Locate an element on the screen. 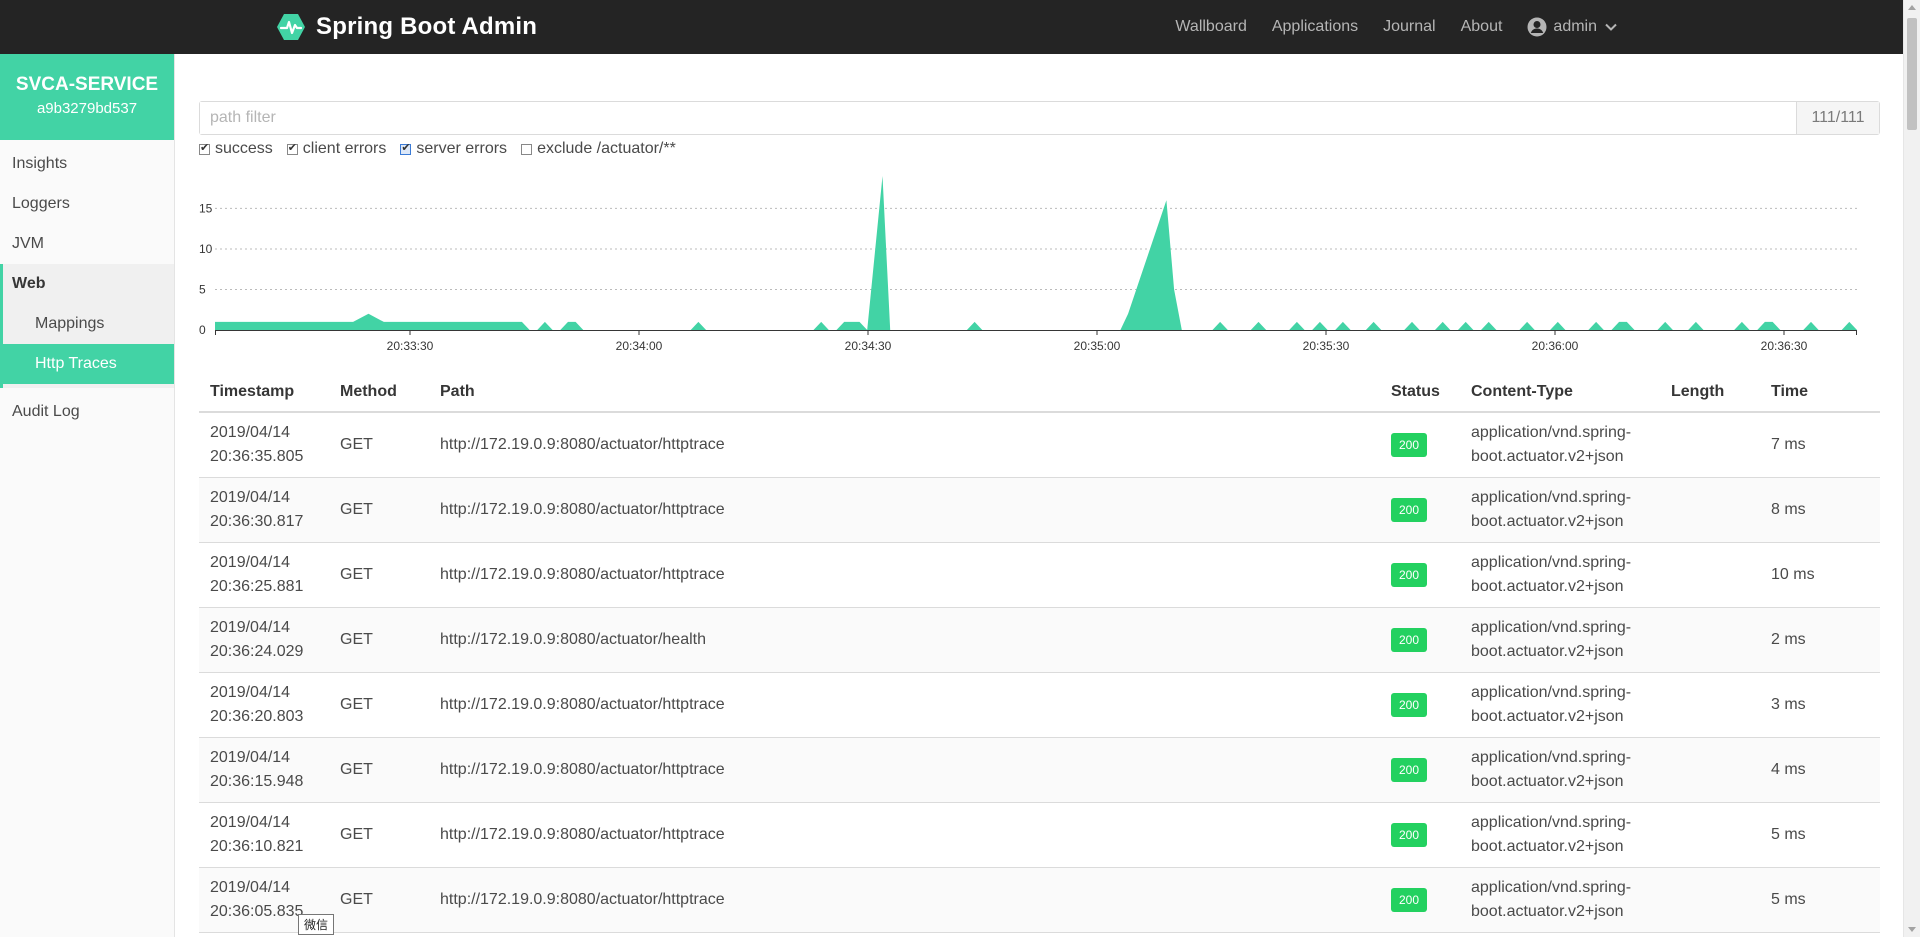 This screenshot has width=1920, height=937. row-time: 20:36:35.805 is located at coordinates (257, 456).